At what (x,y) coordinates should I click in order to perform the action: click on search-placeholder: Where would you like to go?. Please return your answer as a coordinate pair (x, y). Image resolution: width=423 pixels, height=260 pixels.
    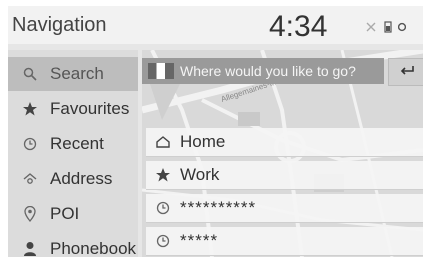
    Looking at the image, I should click on (268, 71).